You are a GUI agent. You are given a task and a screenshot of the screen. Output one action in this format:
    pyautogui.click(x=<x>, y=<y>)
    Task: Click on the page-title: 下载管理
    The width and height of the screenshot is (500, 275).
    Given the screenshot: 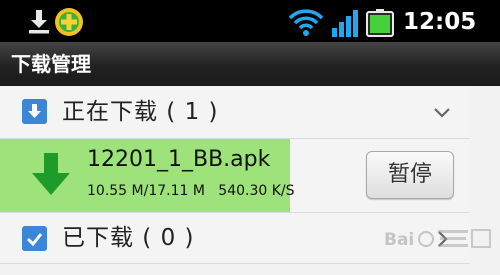 What is the action you would take?
    pyautogui.click(x=51, y=64)
    